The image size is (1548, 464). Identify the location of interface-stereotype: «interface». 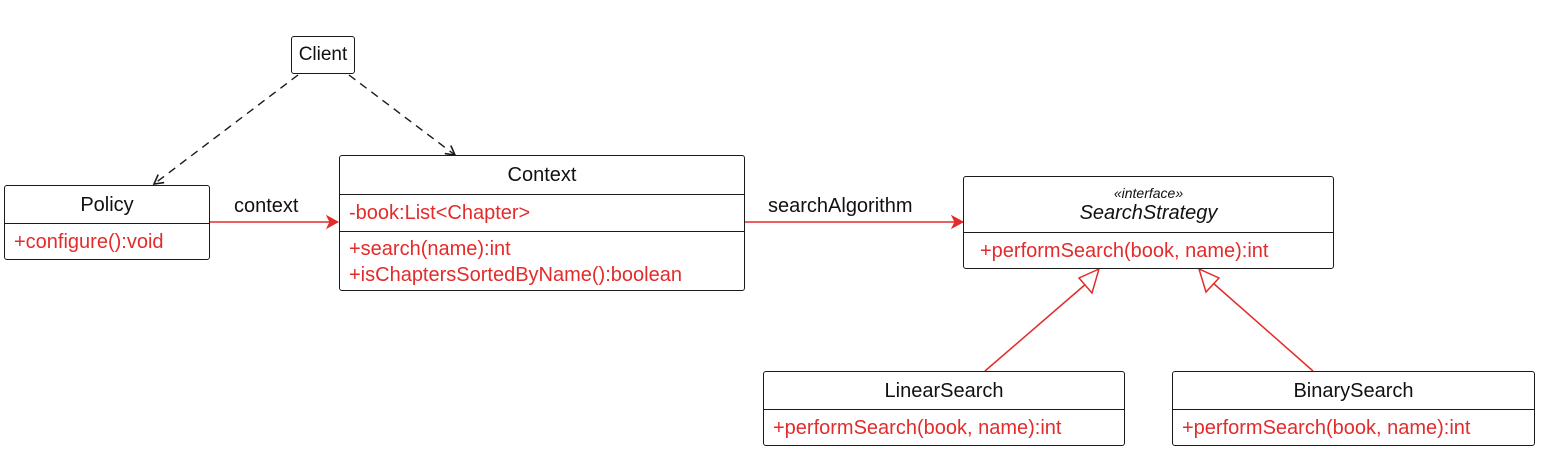
(1148, 193).